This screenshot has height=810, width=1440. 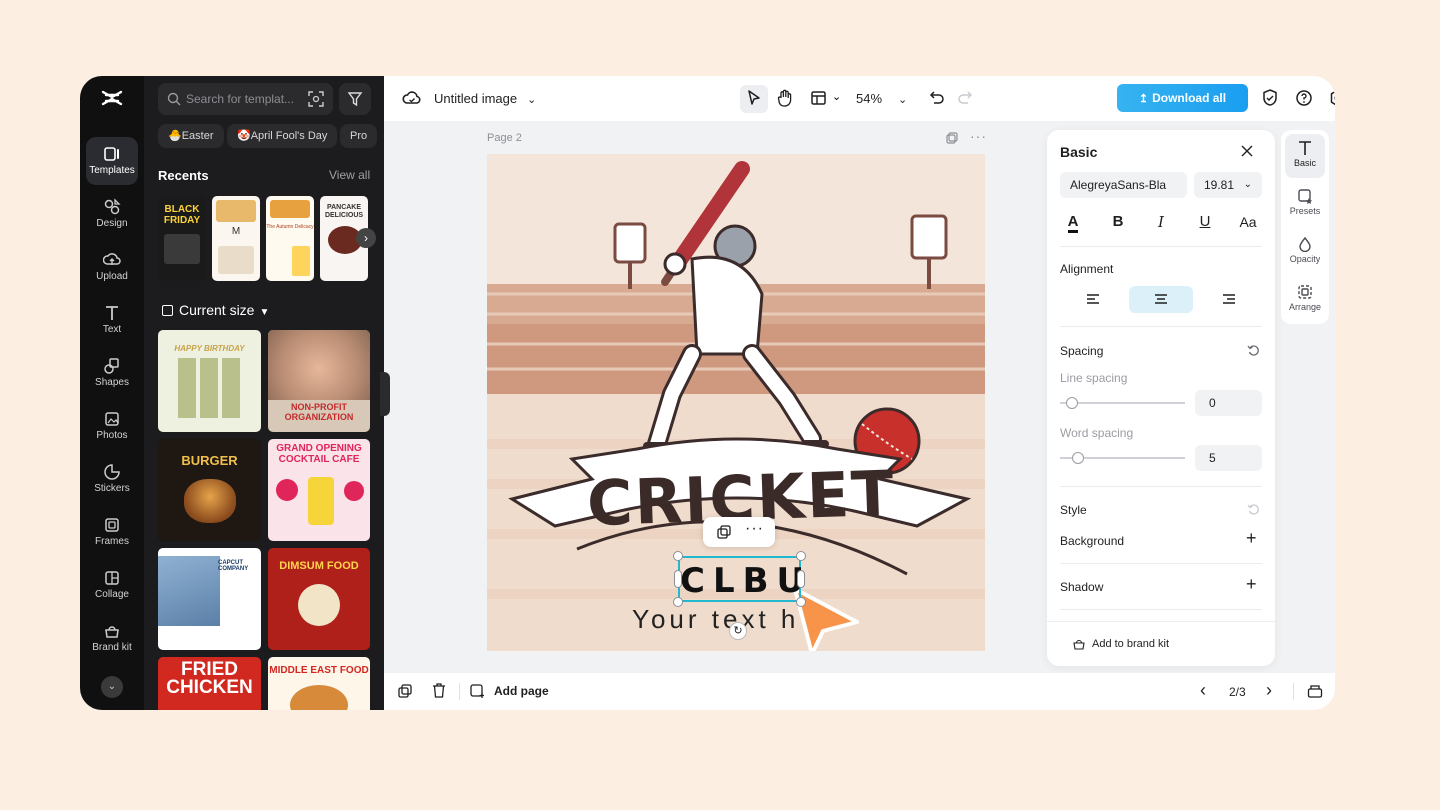 What do you see at coordinates (359, 136) in the screenshot?
I see `chip-more: Pro` at bounding box center [359, 136].